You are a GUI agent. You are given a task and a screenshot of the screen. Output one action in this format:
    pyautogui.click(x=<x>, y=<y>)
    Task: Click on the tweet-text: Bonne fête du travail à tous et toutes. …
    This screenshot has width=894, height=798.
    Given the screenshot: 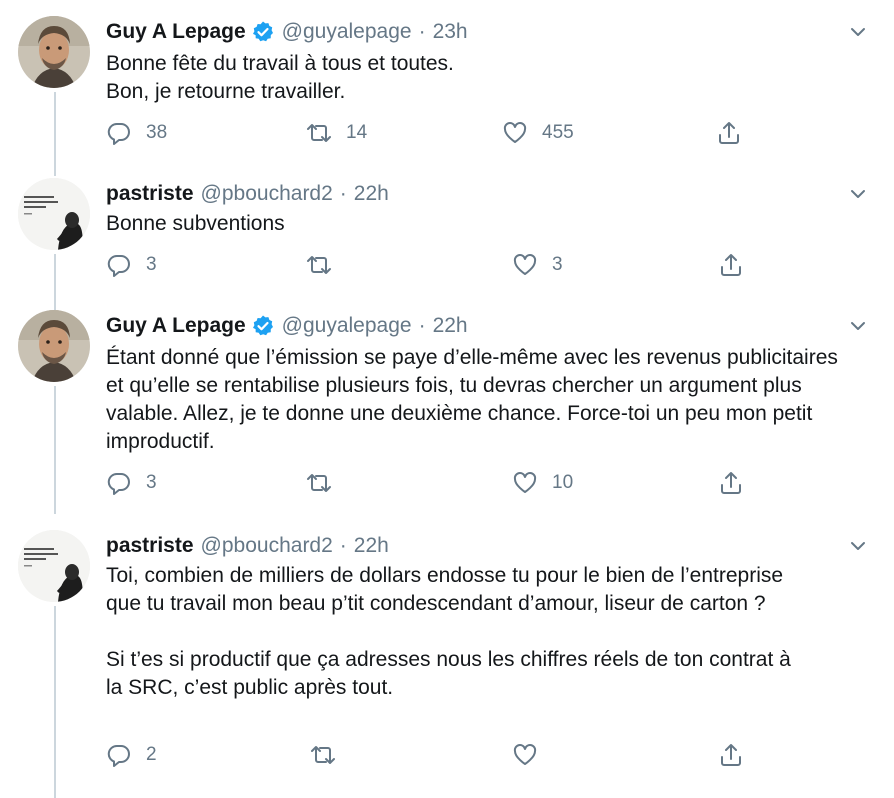 What is the action you would take?
    pyautogui.click(x=486, y=78)
    